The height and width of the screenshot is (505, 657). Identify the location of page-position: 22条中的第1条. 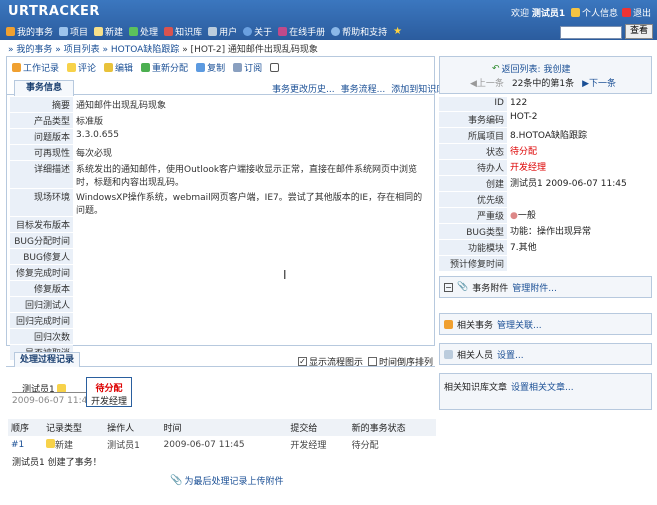
(543, 84).